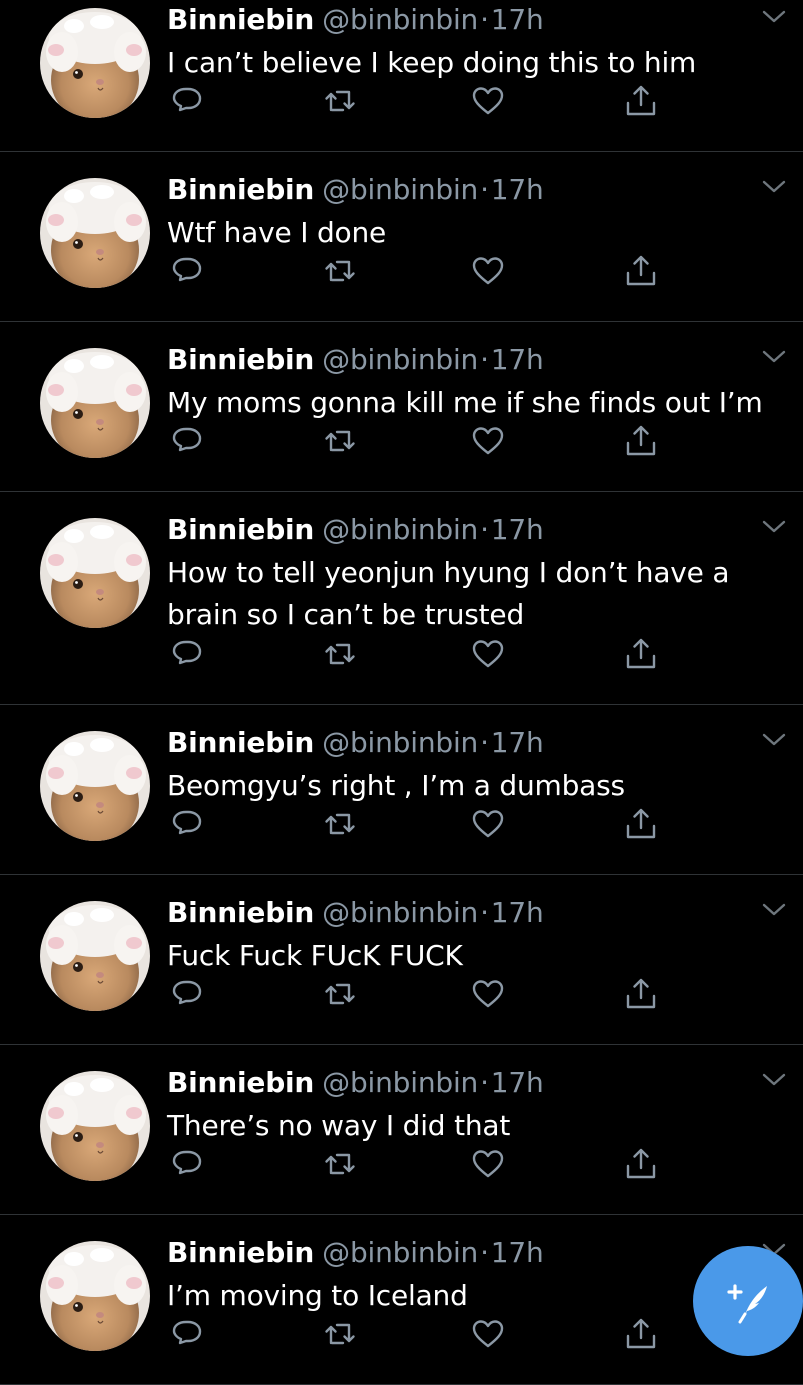 The height and width of the screenshot is (1385, 803). I want to click on reply-icon, so click(187, 1332).